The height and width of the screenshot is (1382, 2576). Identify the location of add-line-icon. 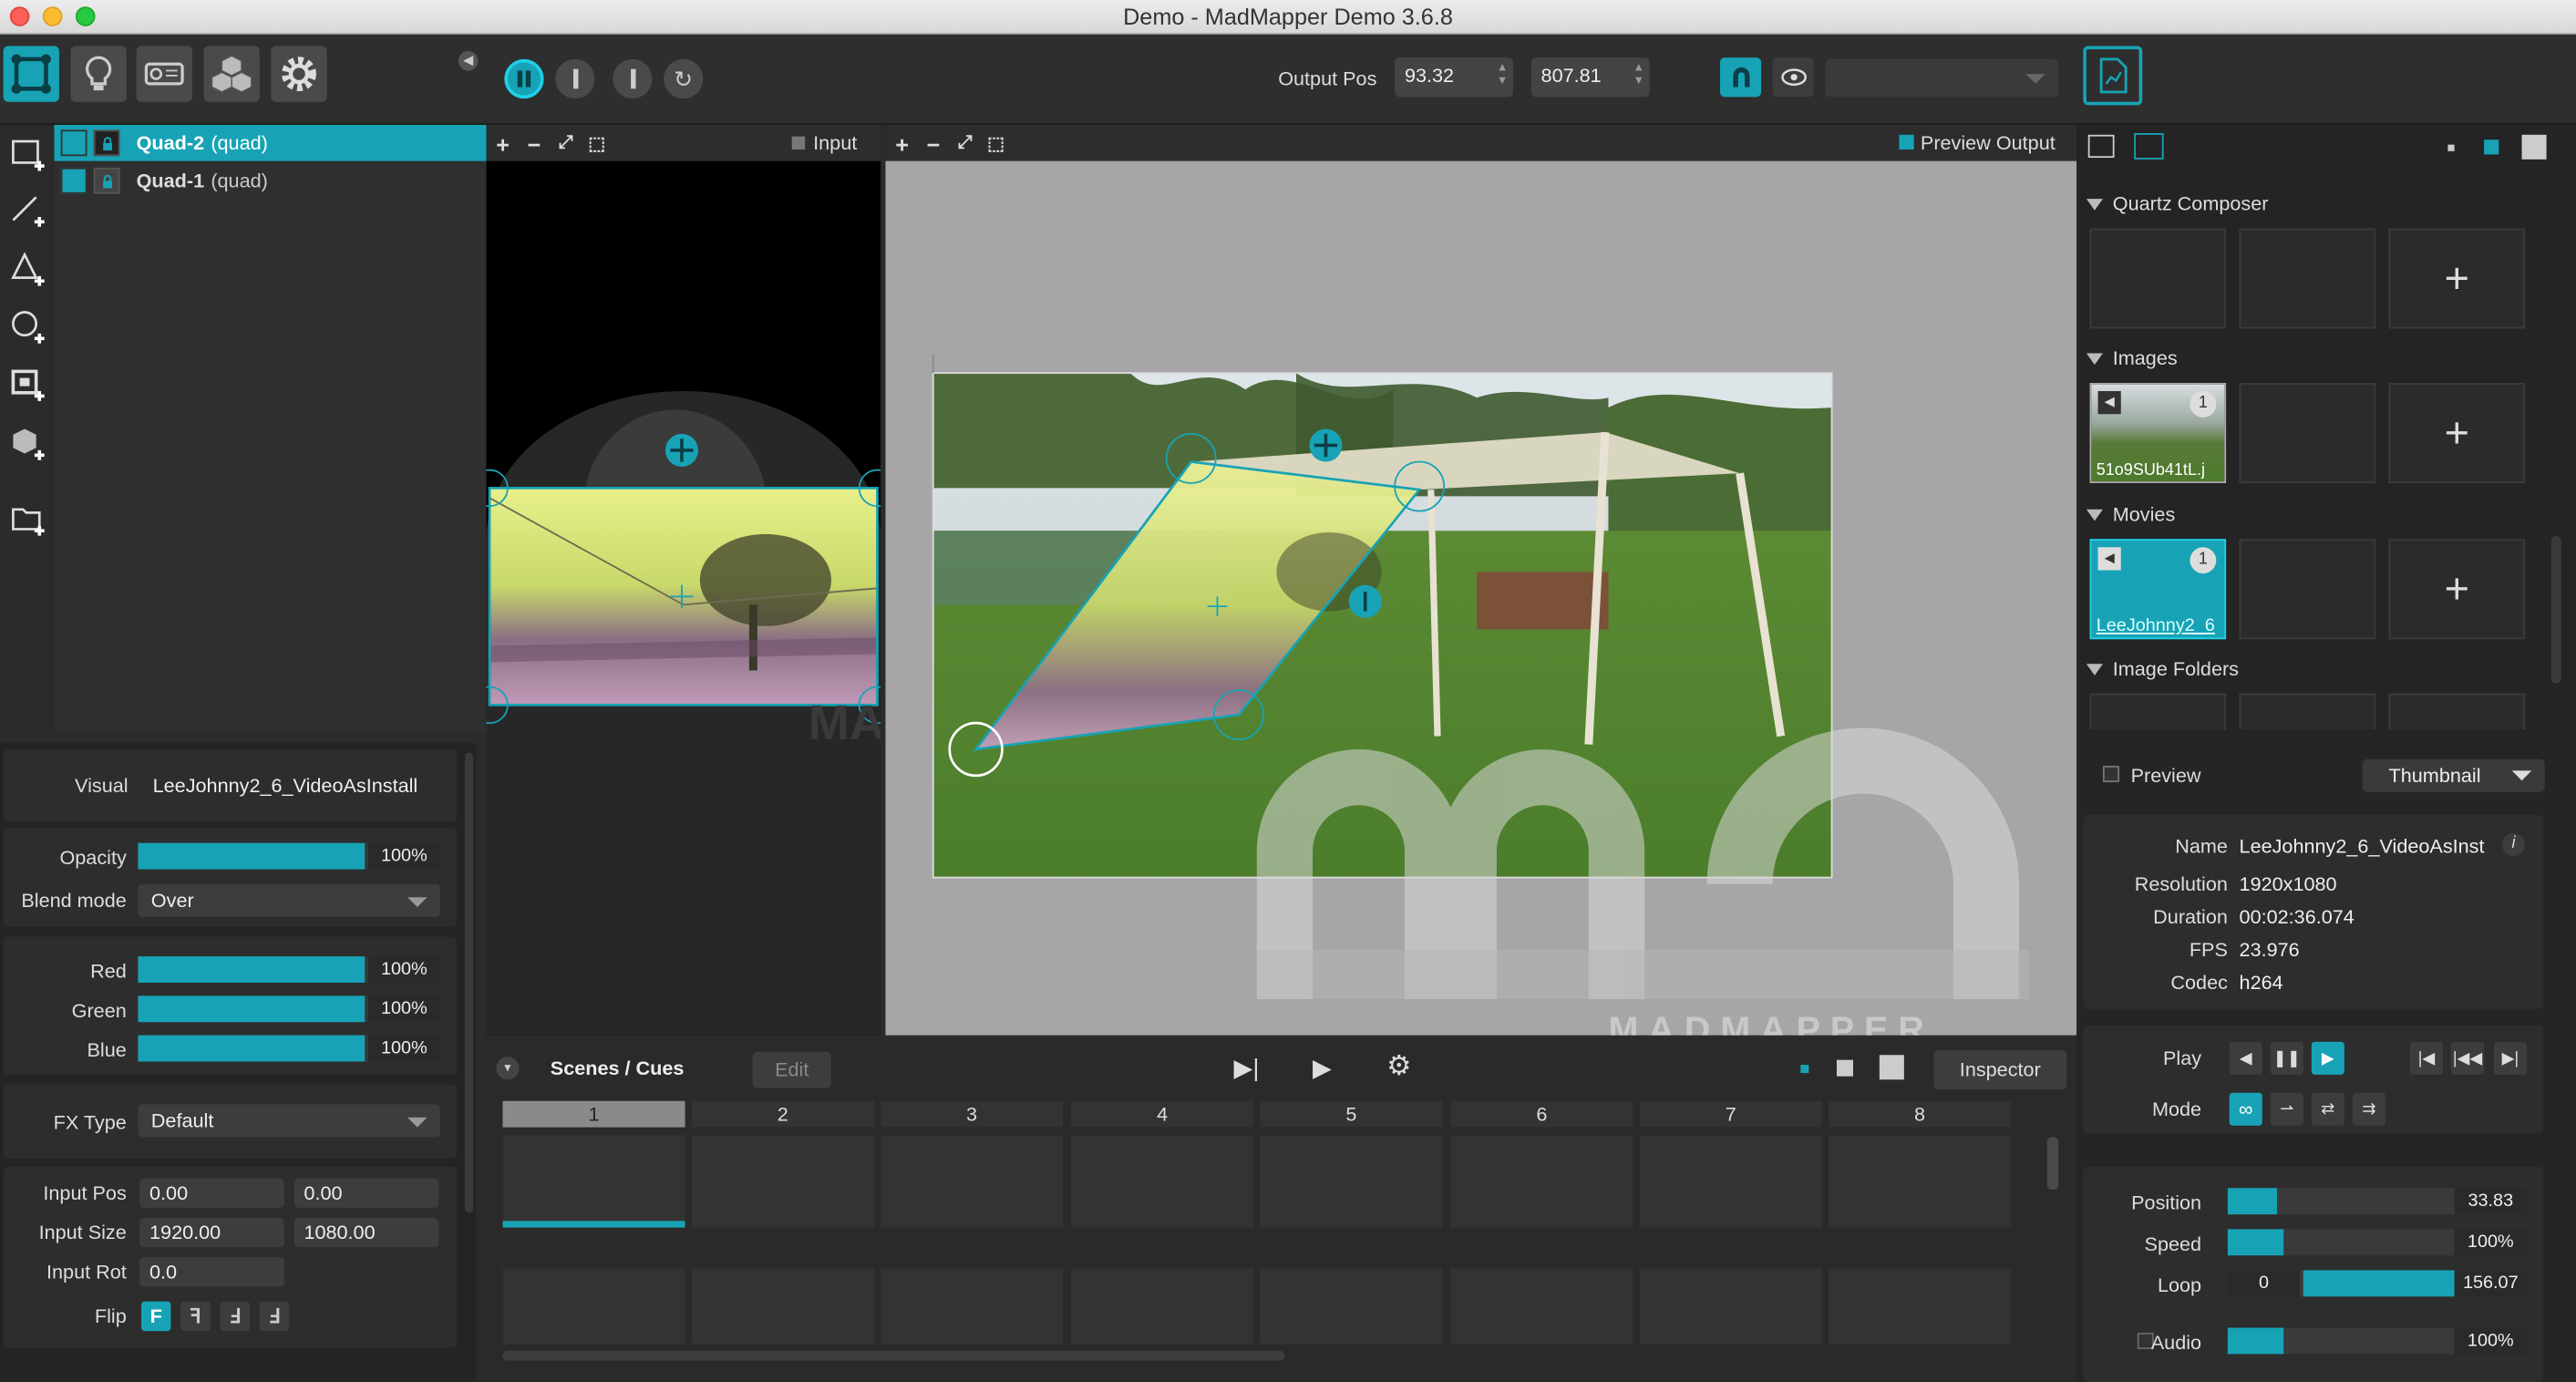
(27, 211).